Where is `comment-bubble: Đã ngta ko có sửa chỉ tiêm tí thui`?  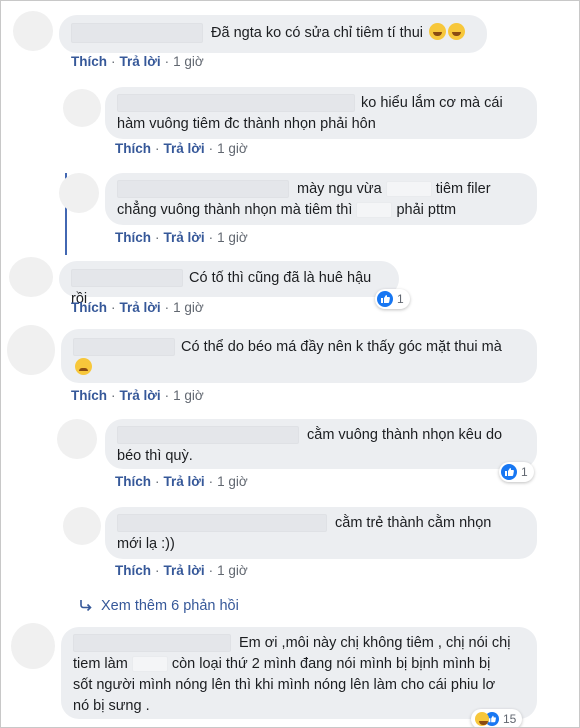
comment-bubble: Đã ngta ko có sửa chỉ tiêm tí thui is located at coordinates (273, 34).